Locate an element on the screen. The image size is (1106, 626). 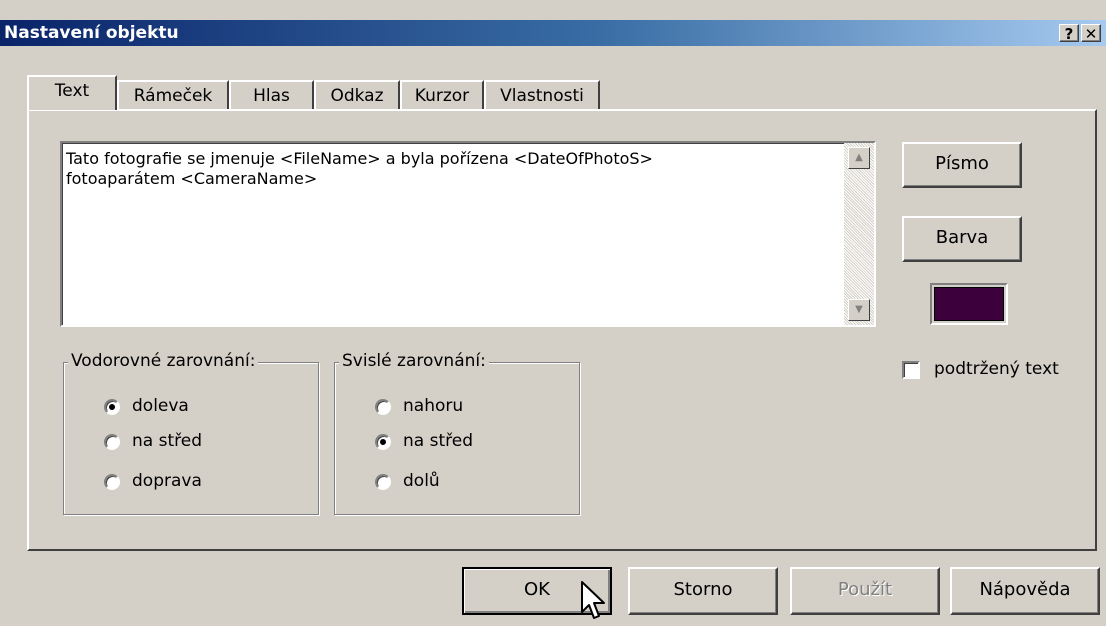
help-title-button: ? is located at coordinates (1069, 33).